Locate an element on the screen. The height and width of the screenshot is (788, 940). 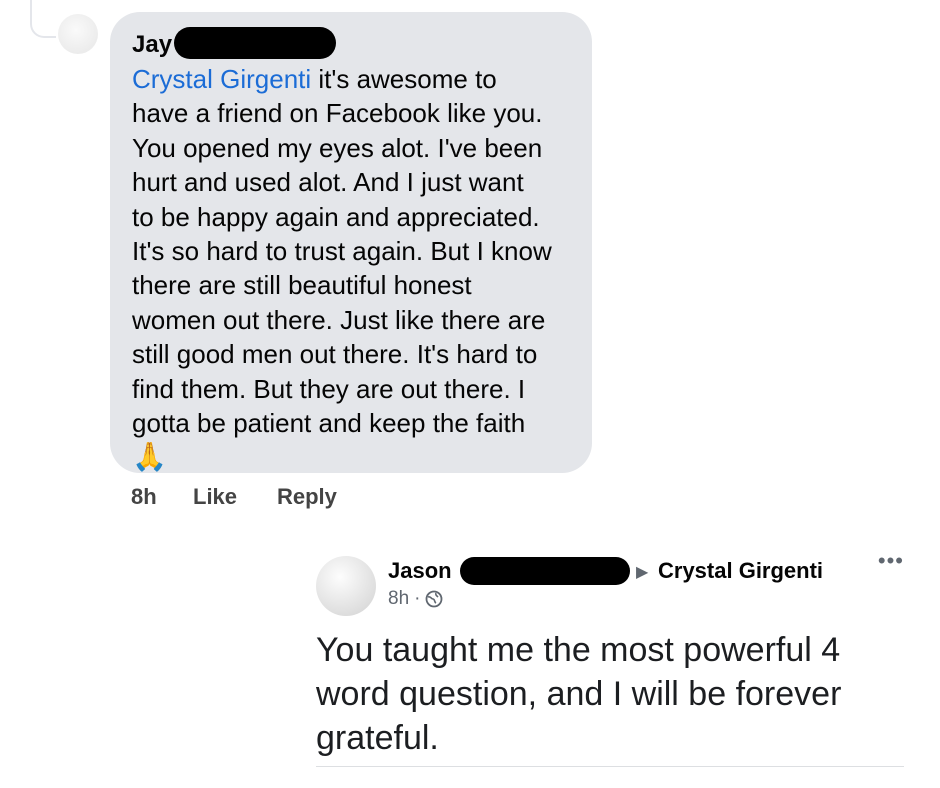
post-meta: 8h · is located at coordinates (415, 599).